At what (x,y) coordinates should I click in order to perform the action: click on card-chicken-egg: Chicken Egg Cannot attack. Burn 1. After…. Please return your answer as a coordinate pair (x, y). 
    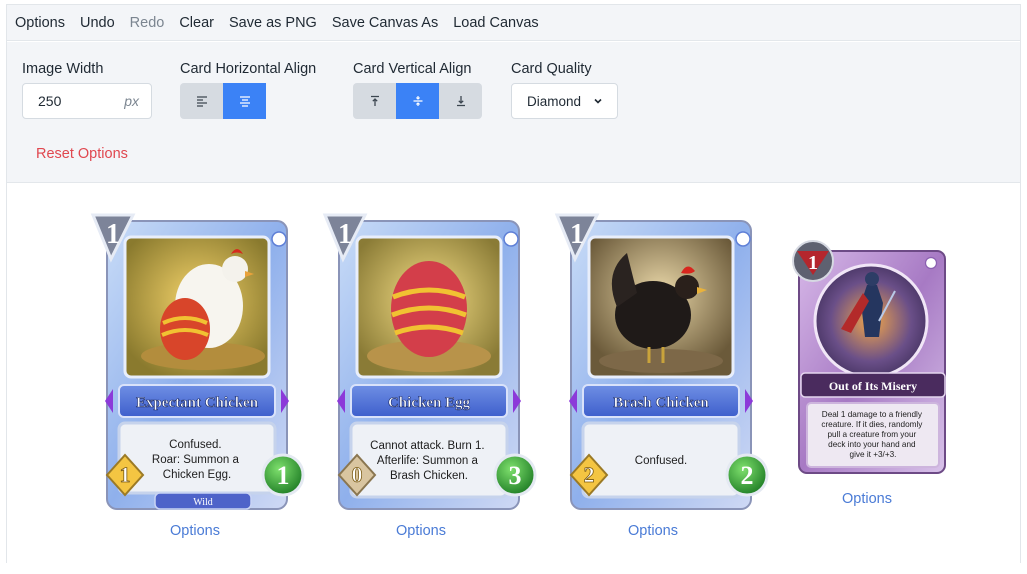
    Looking at the image, I should click on (427, 365).